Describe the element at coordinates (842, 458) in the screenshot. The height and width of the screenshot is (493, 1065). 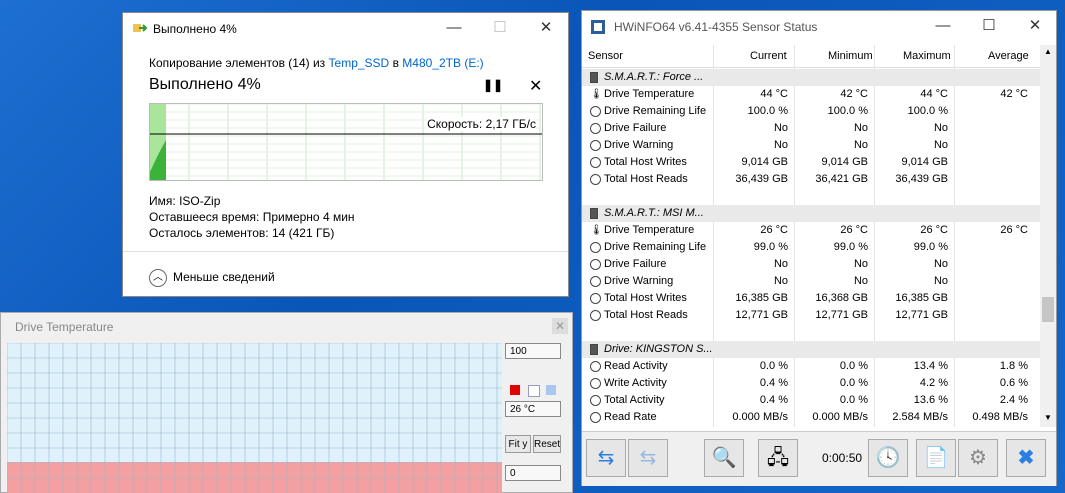
I see `elapsed-timer: 0:00:50` at that location.